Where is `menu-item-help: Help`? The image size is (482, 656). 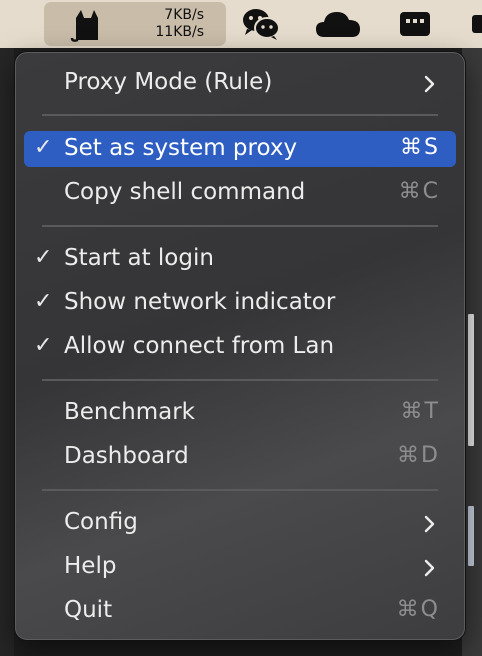 menu-item-help: Help is located at coordinates (240, 567).